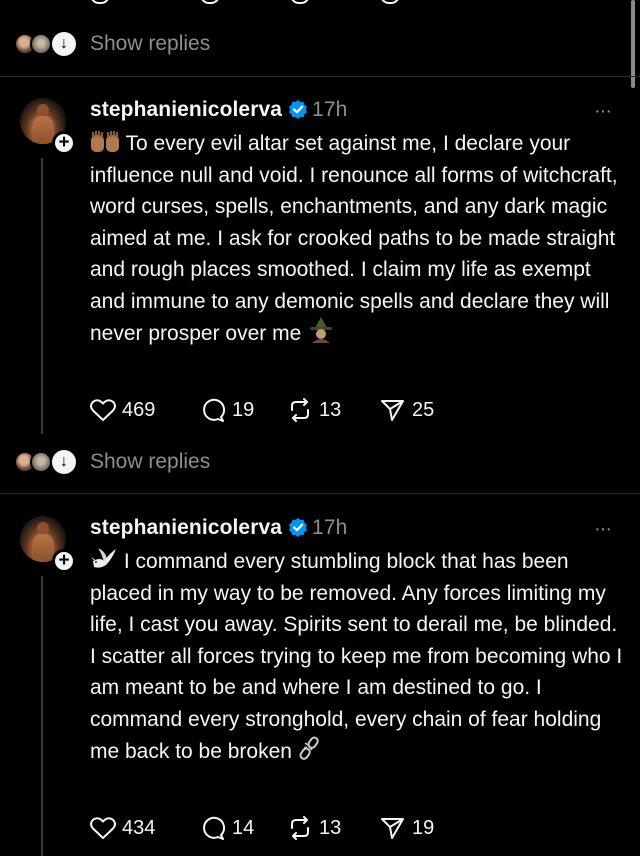  Describe the element at coordinates (103, 558) in the screenshot. I see `dove-icon` at that location.